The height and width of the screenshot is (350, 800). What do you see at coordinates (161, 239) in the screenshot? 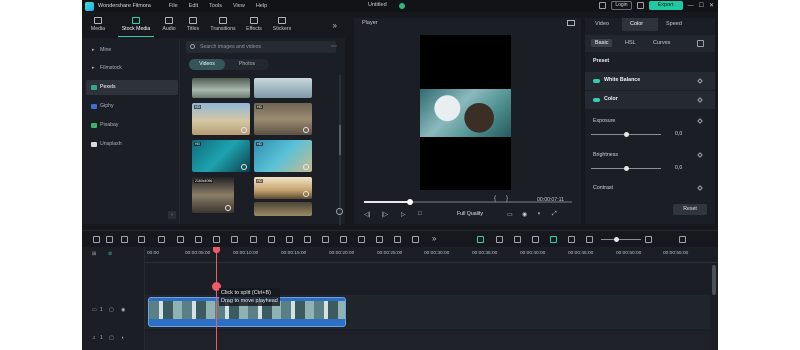
I see `scissors-icon` at bounding box center [161, 239].